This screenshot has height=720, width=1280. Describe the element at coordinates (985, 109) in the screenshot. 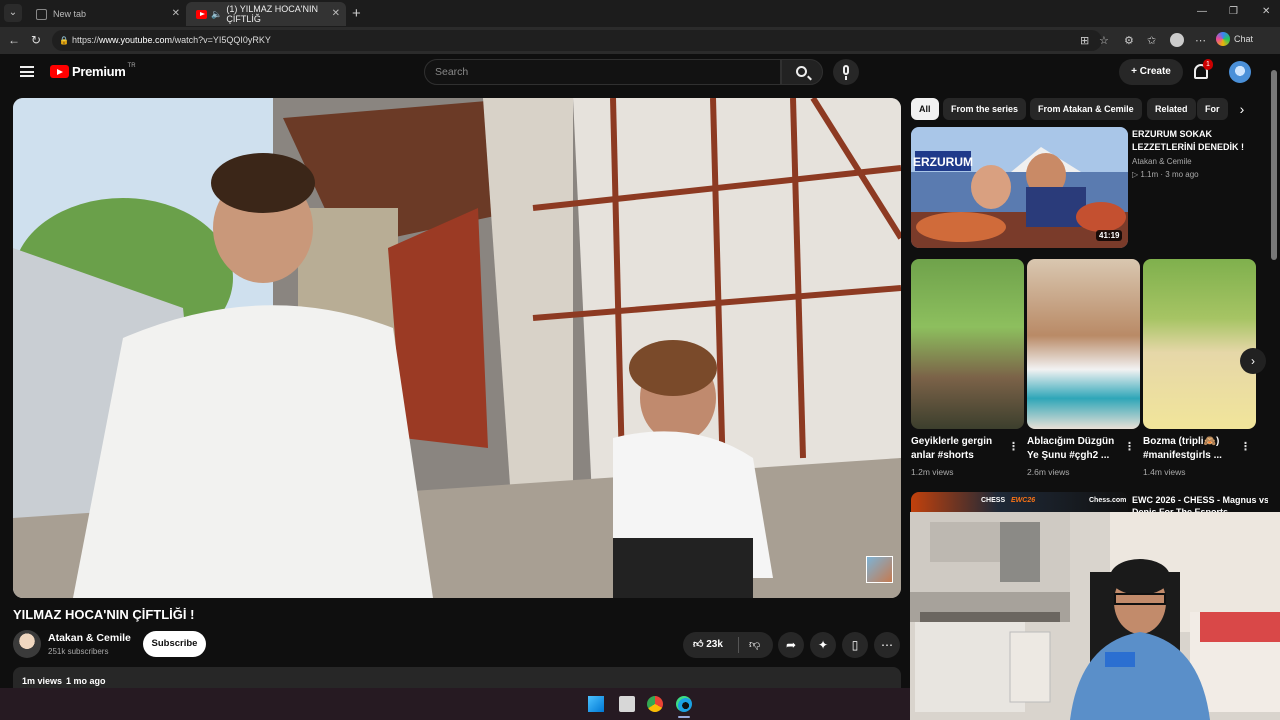

I see `chip-from-series: From the series` at that location.